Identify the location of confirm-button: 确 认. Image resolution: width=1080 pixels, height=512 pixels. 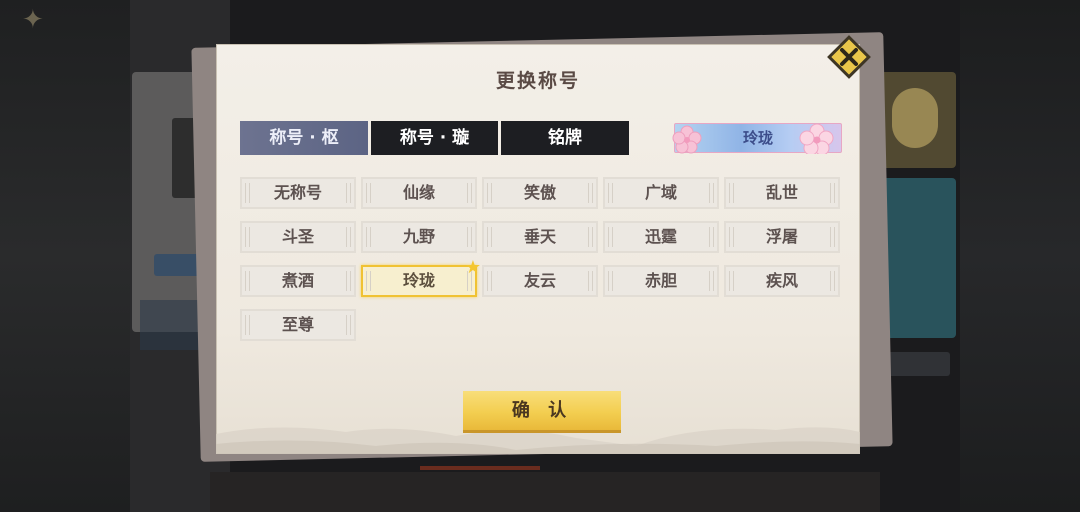
(542, 412).